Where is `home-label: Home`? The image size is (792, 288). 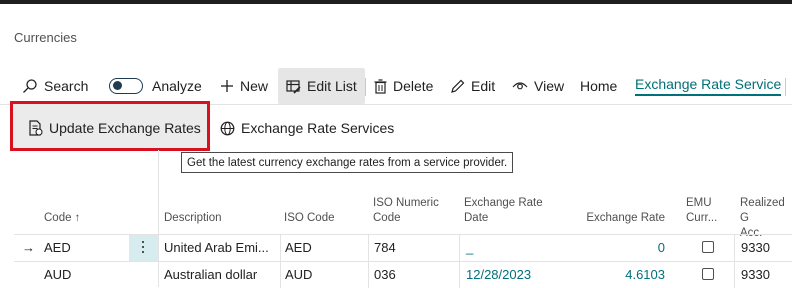 home-label: Home is located at coordinates (599, 86).